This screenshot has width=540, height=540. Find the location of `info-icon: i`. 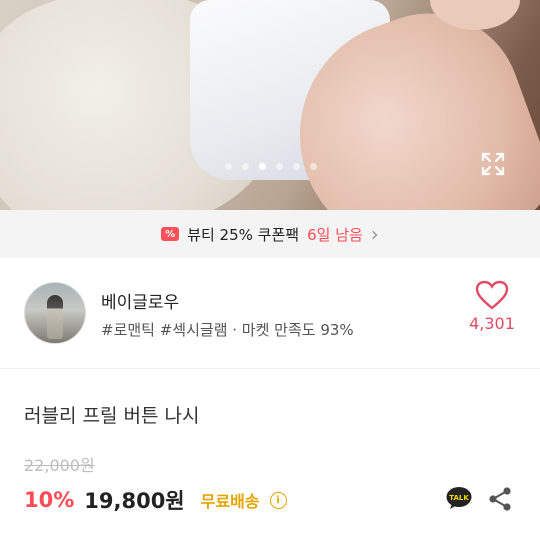

info-icon: i is located at coordinates (278, 500).